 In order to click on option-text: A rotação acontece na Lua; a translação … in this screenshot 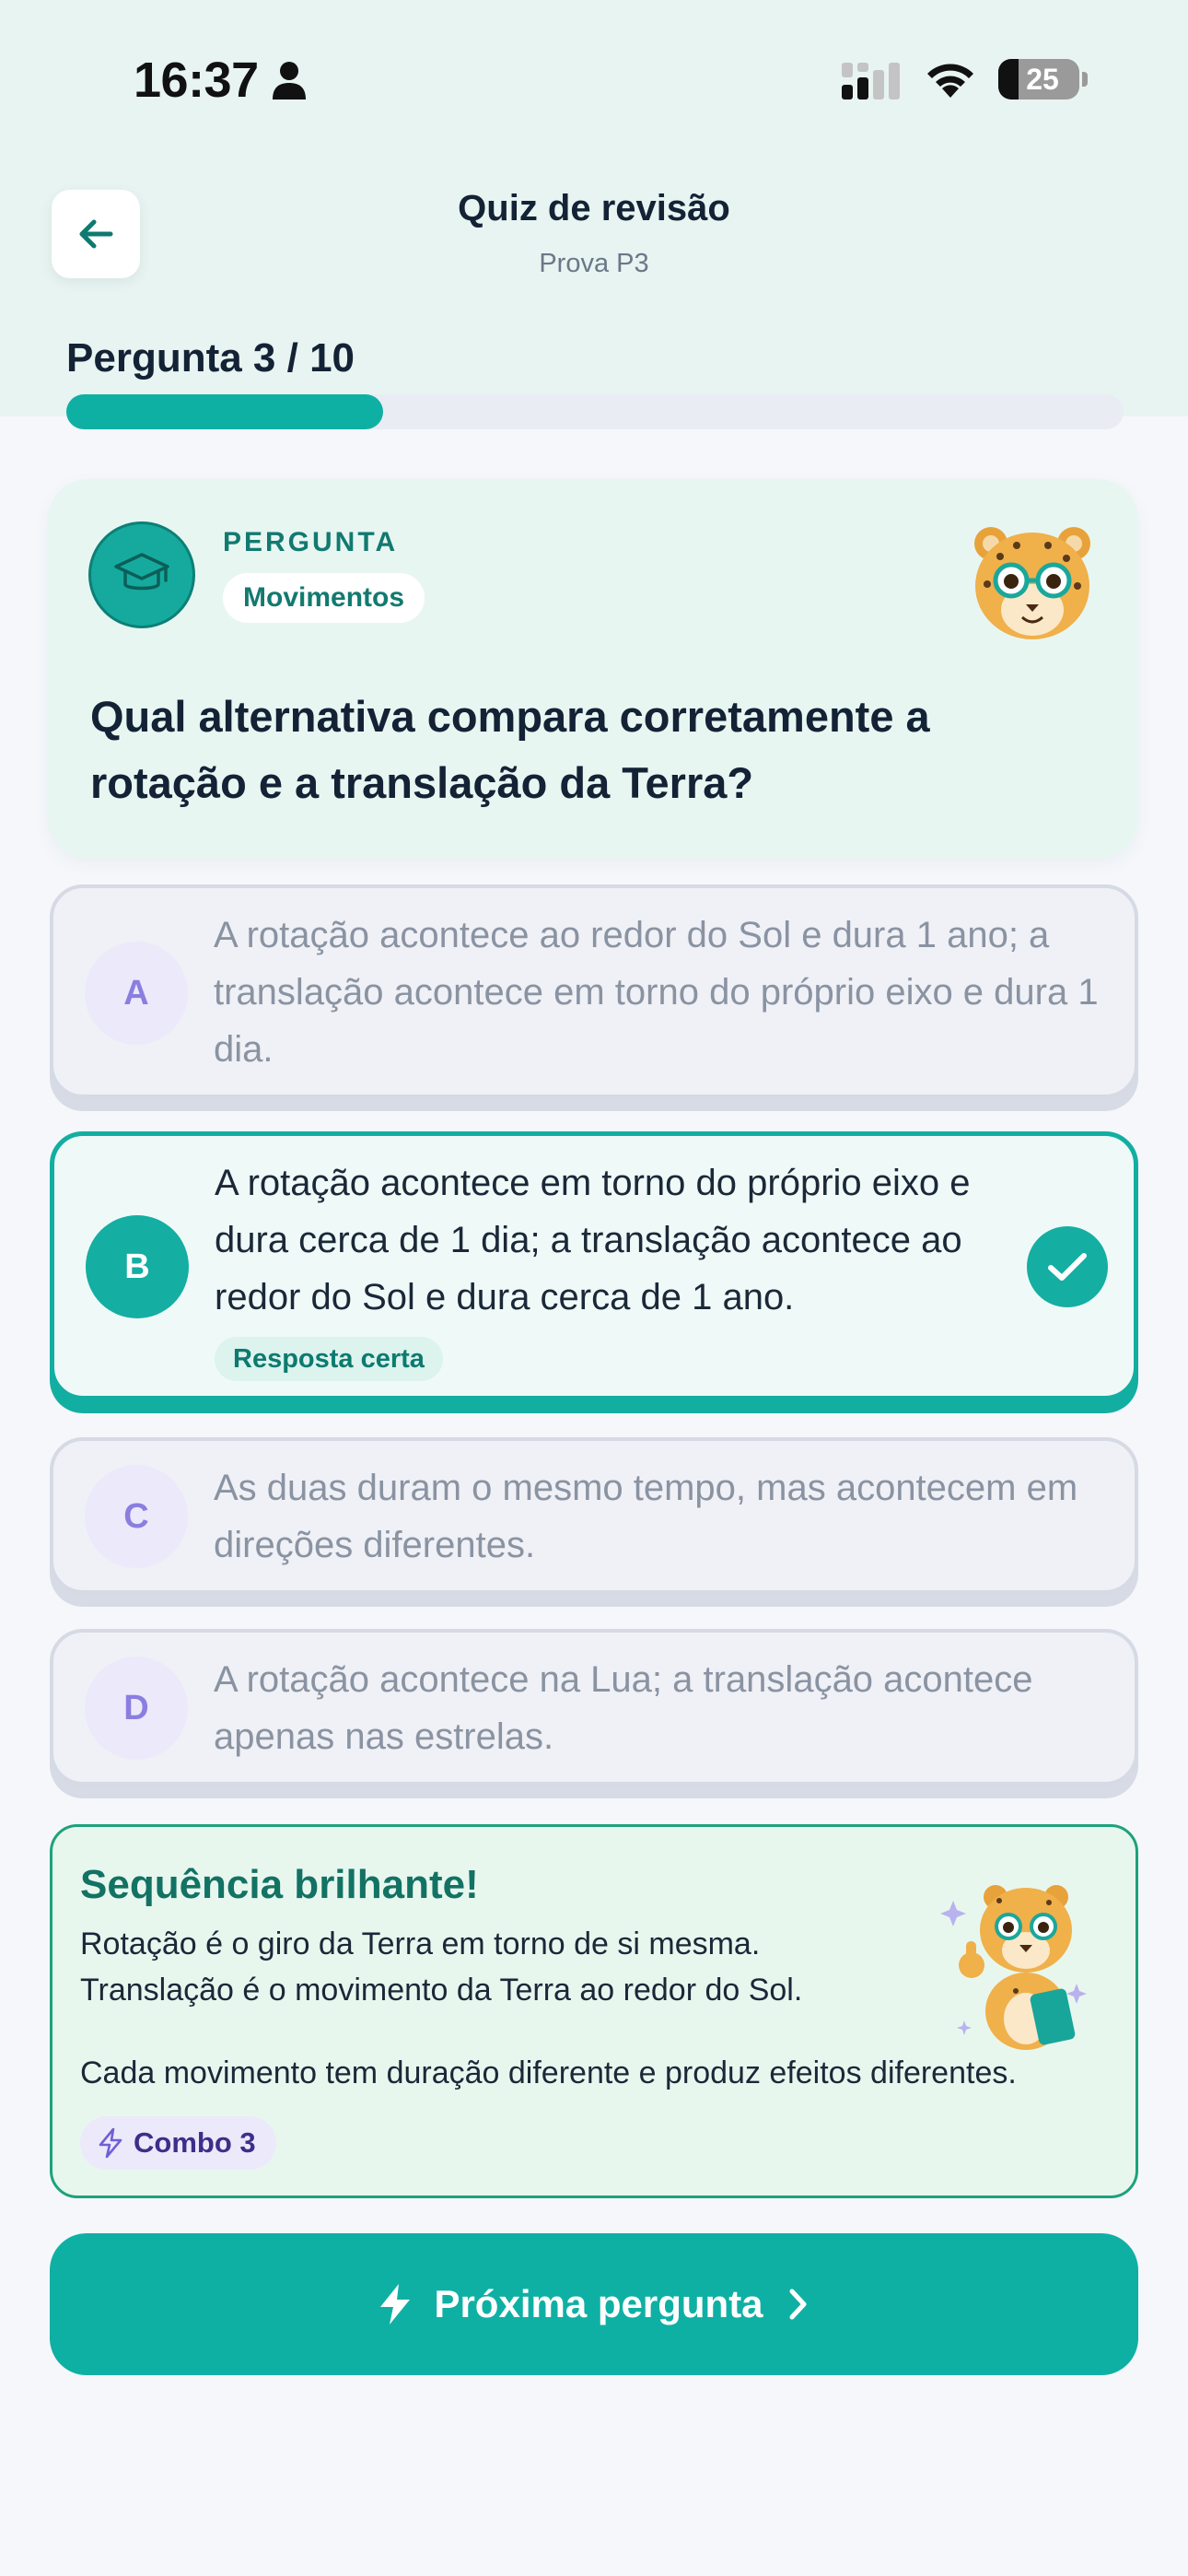, I will do `click(623, 1708)`.